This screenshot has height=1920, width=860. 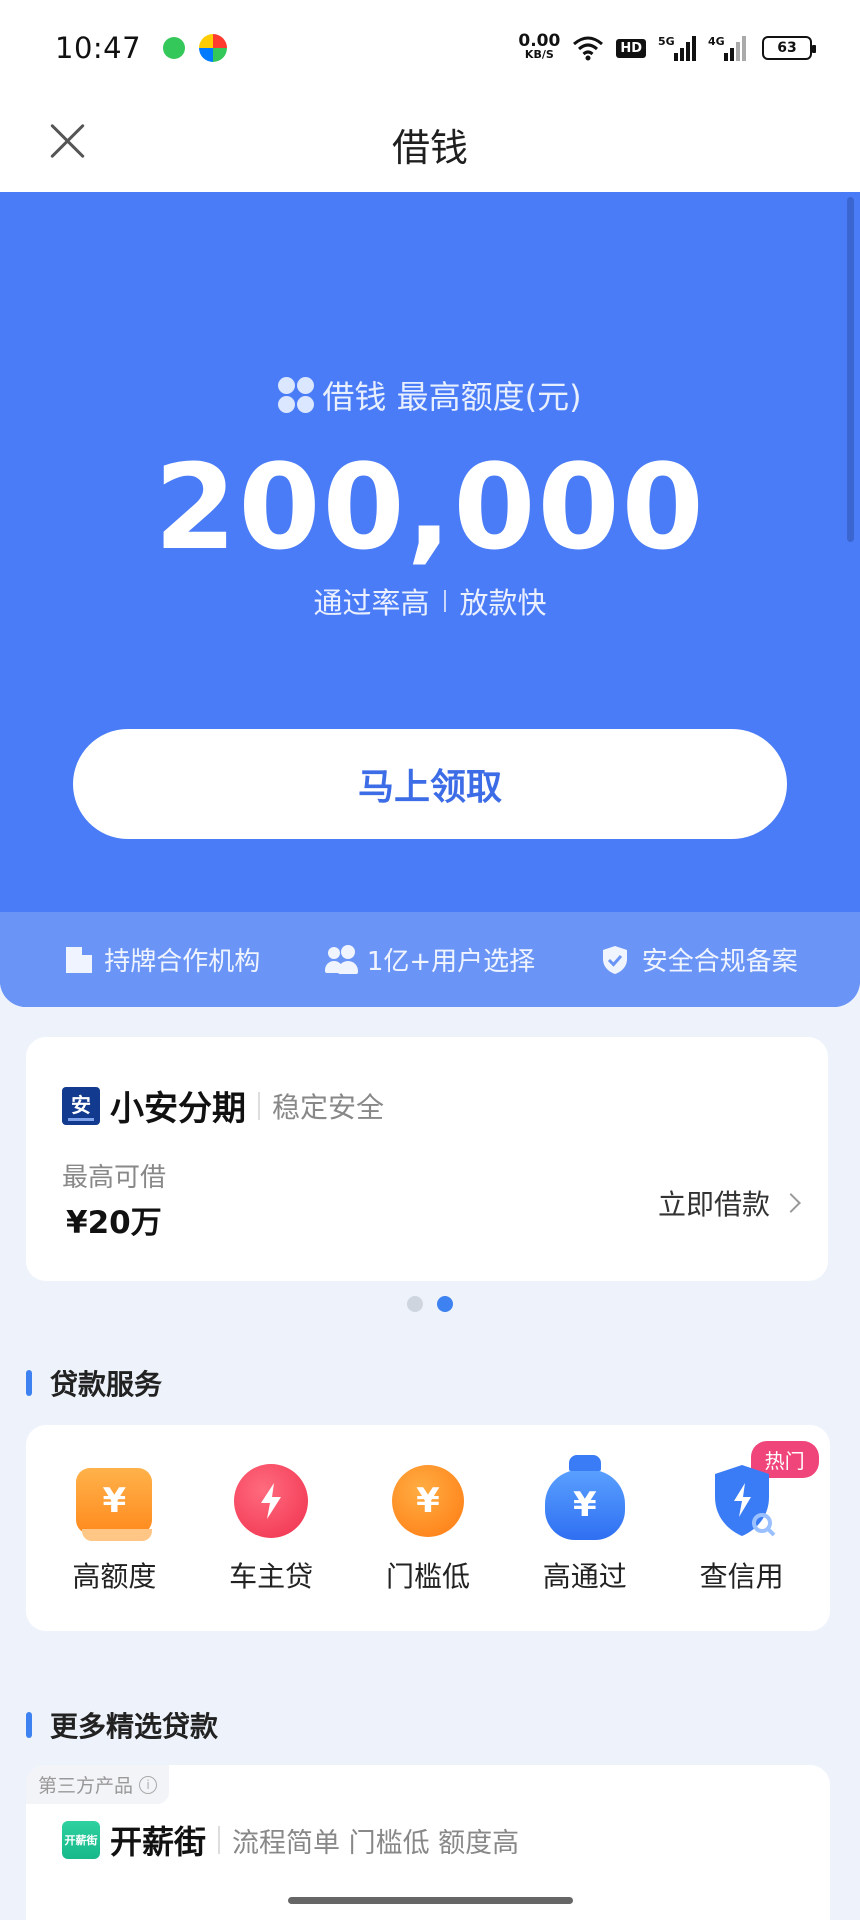 I want to click on app-notification-icon, so click(x=213, y=48).